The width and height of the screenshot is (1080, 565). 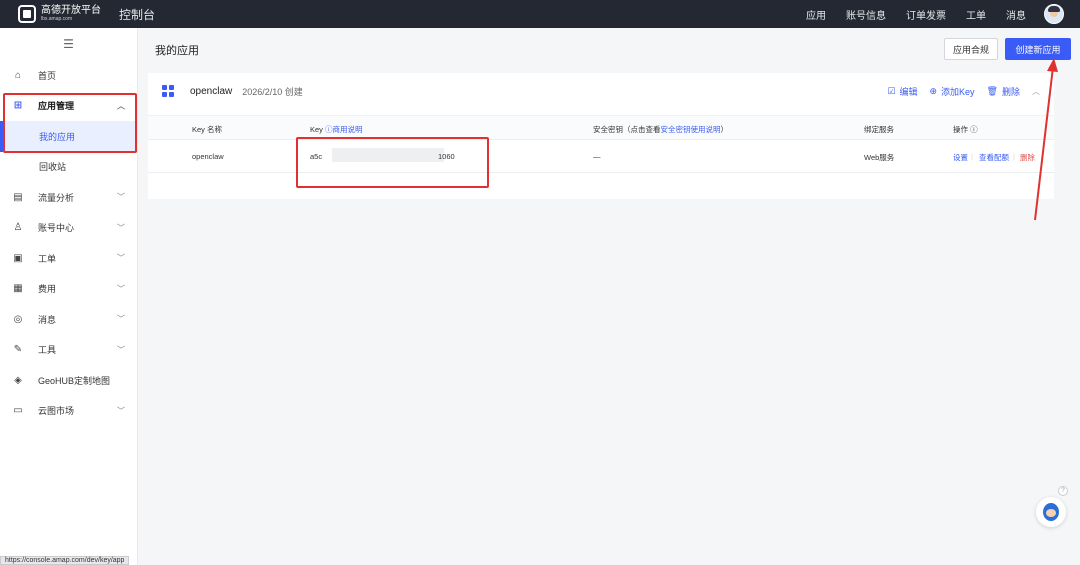 What do you see at coordinates (57, 136) in the screenshot?
I see `sidebar-item-label: 我的应用` at bounding box center [57, 136].